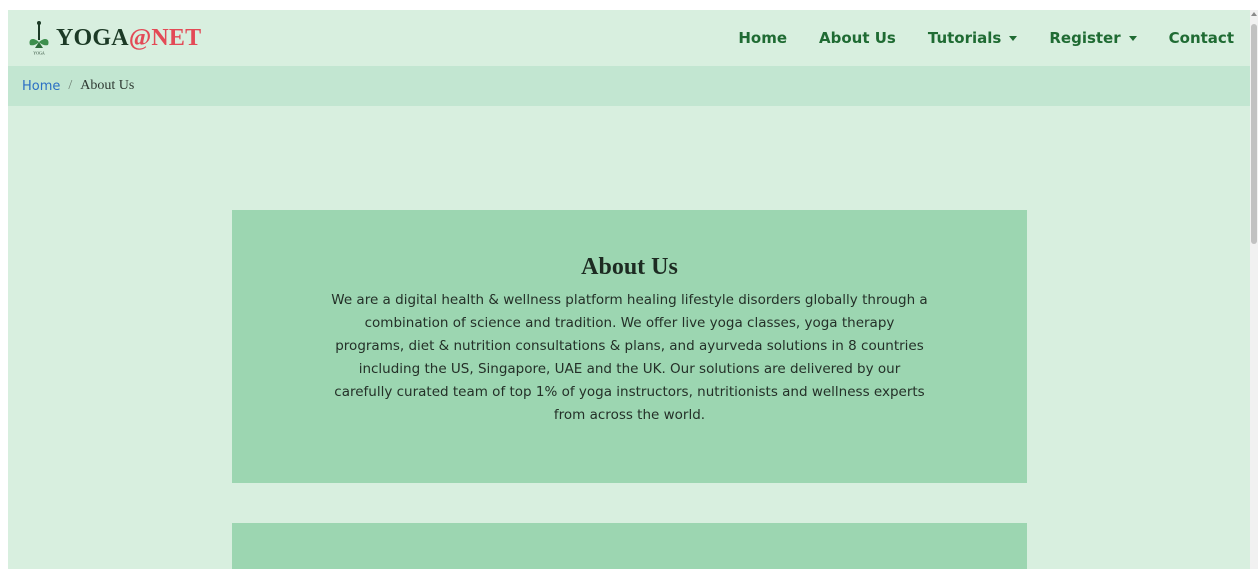 The image size is (1258, 569). Describe the element at coordinates (629, 267) in the screenshot. I see `about-us-title: About Us` at that location.